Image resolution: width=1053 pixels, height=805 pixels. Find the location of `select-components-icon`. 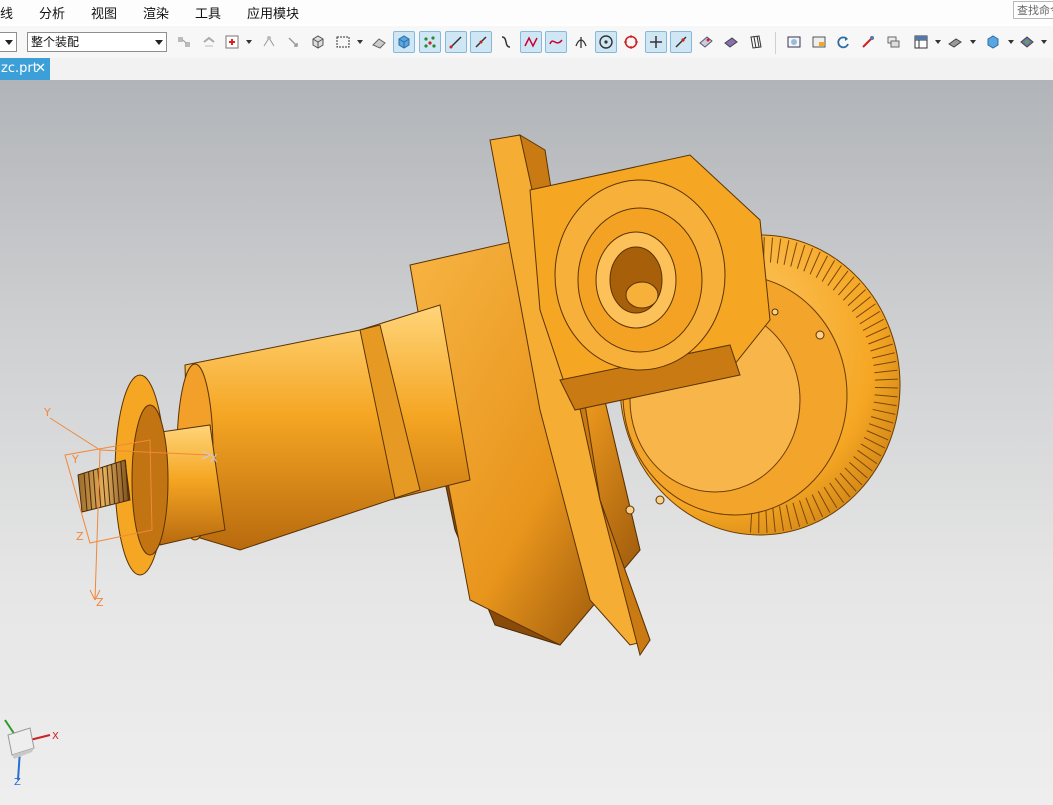

select-components-icon is located at coordinates (184, 42).